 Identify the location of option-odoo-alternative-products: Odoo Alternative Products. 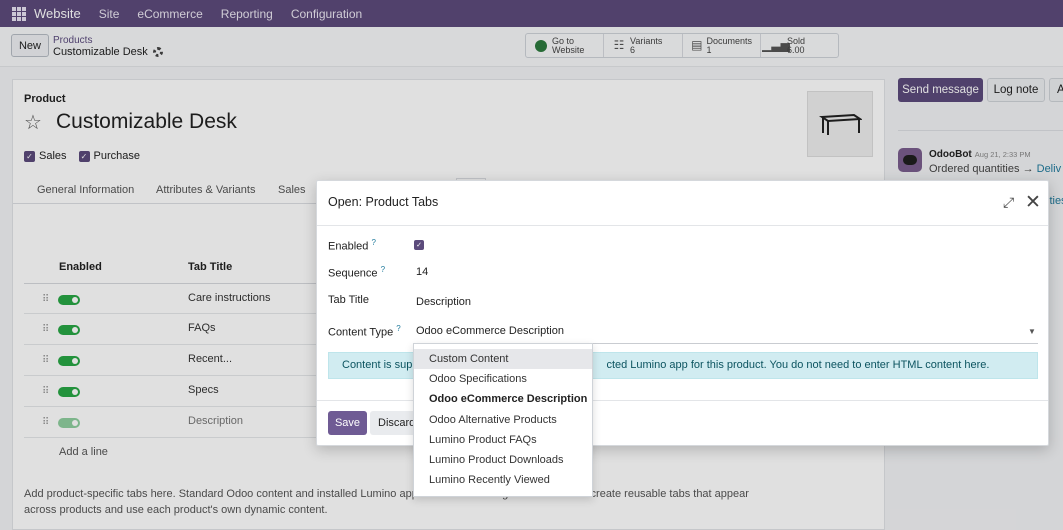
(503, 420).